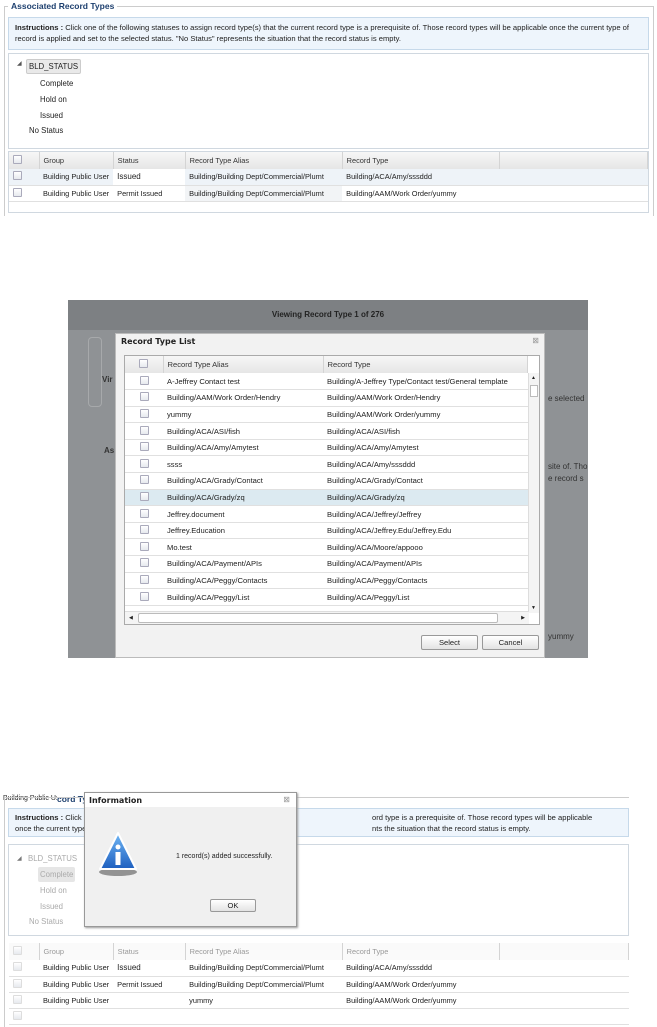 Image resolution: width=657 pixels, height=1027 pixels. I want to click on cell-alias: Mo.test, so click(243, 547).